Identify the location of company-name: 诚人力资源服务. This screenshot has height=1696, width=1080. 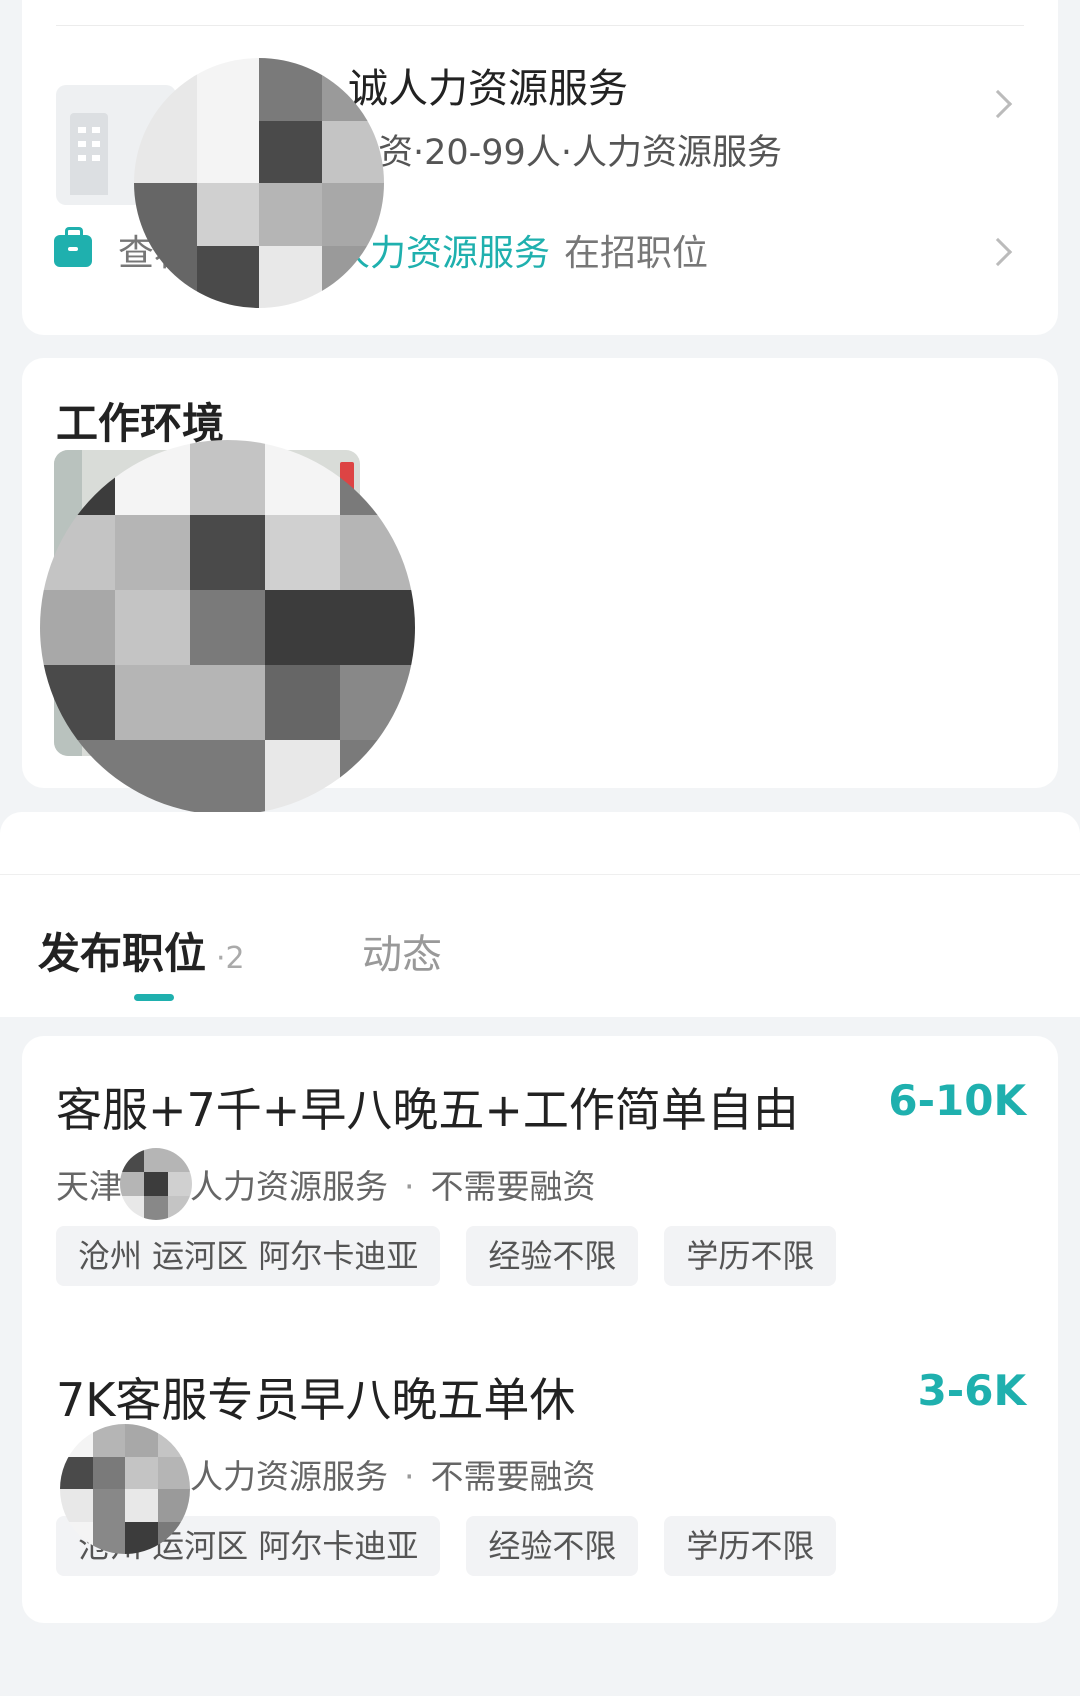
(488, 85).